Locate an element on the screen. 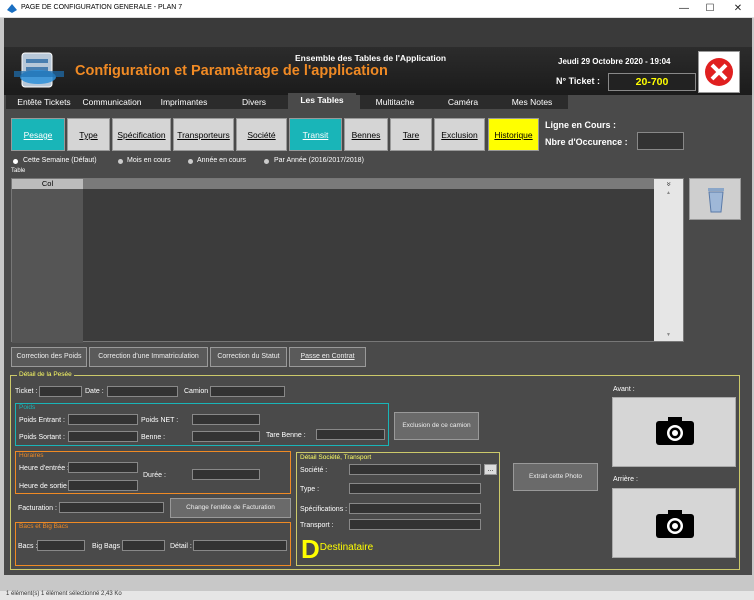  occurence-value-field is located at coordinates (660, 141).